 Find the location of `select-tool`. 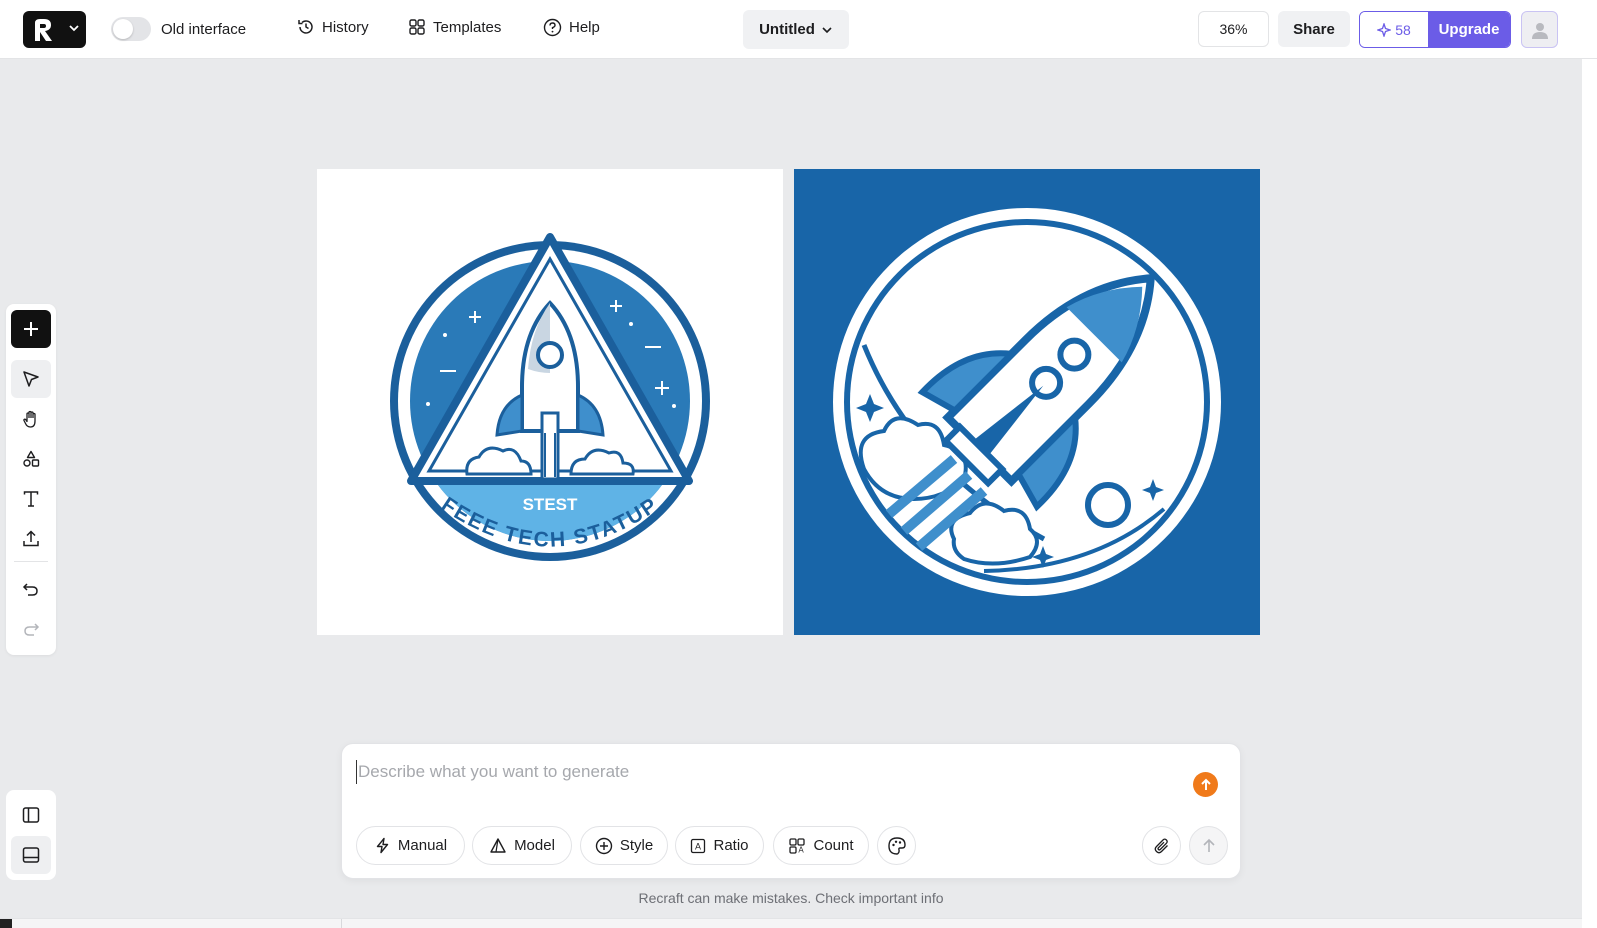

select-tool is located at coordinates (31, 379).